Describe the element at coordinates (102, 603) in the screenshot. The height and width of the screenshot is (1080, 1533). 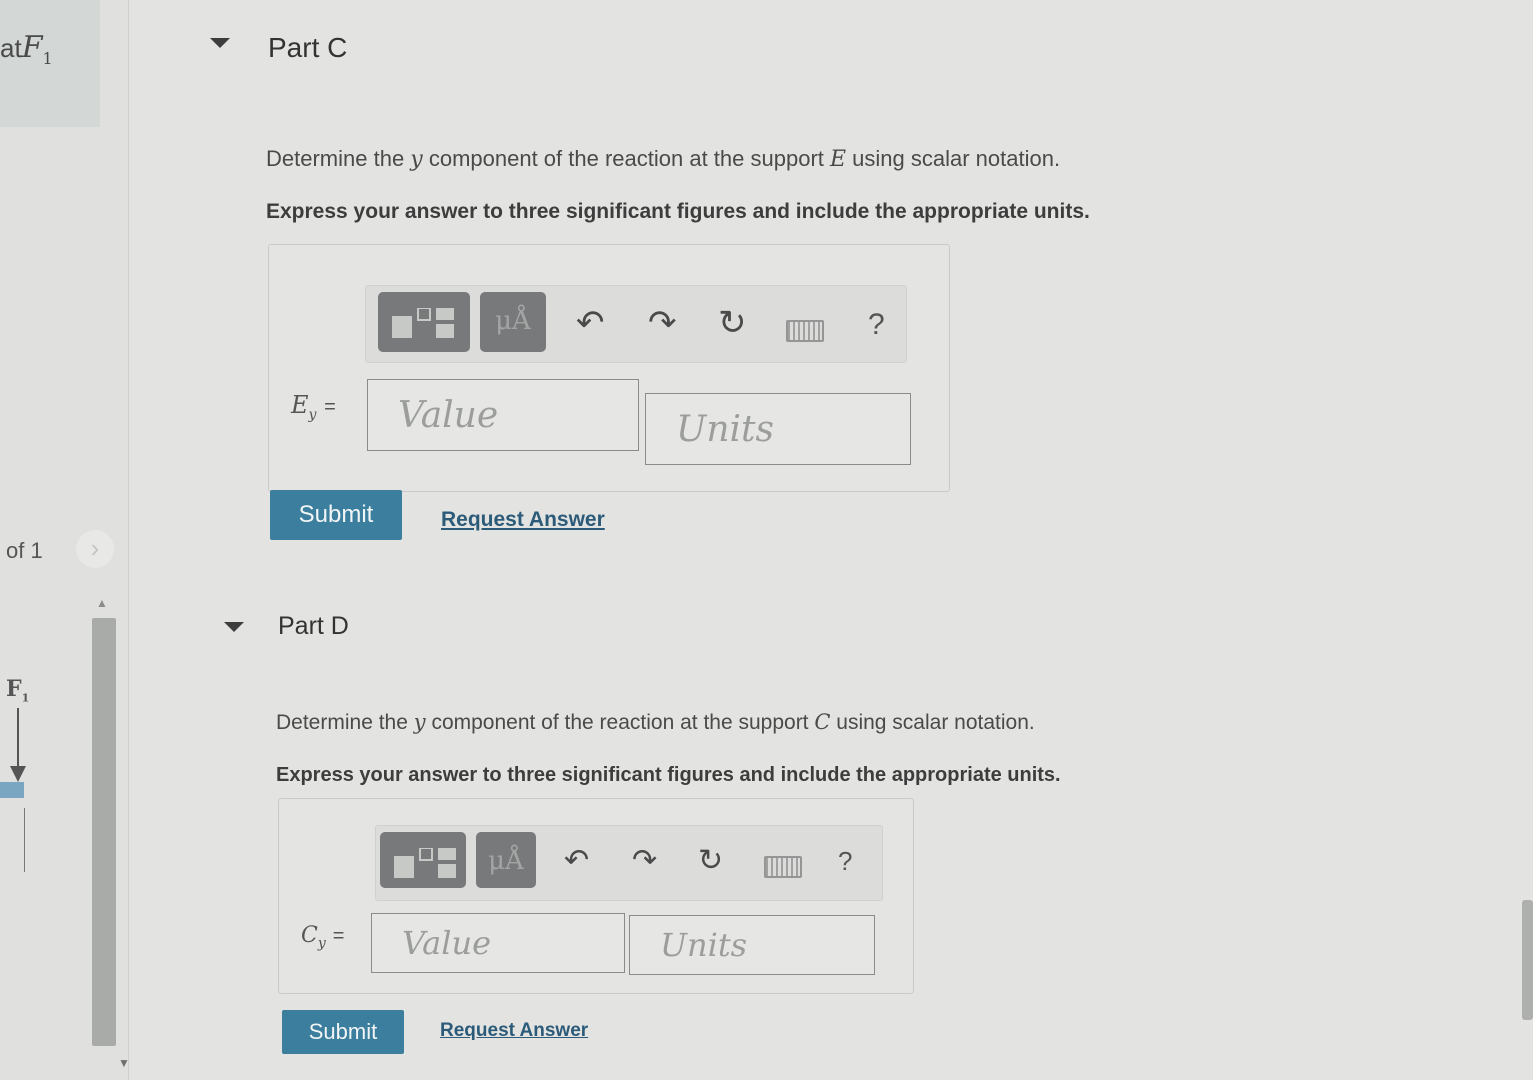
I see `scroll-up-icon: ▲` at that location.